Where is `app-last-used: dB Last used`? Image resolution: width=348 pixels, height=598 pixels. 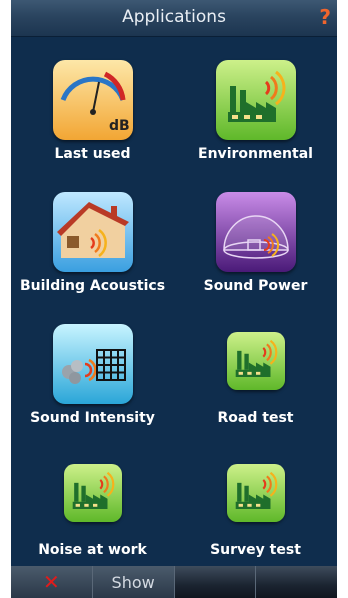 app-last-used: dB Last used is located at coordinates (92, 104).